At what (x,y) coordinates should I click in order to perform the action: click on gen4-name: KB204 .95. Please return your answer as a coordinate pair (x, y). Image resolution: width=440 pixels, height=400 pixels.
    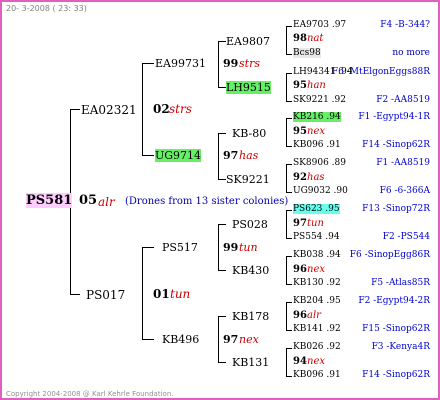
    Looking at the image, I should click on (317, 301).